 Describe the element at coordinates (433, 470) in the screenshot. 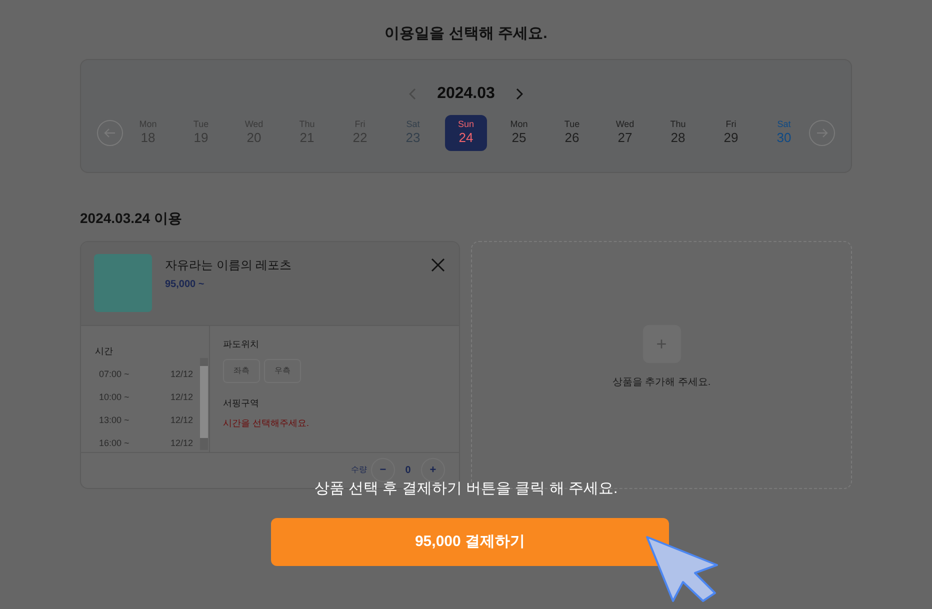

I see `plus-button: +` at that location.